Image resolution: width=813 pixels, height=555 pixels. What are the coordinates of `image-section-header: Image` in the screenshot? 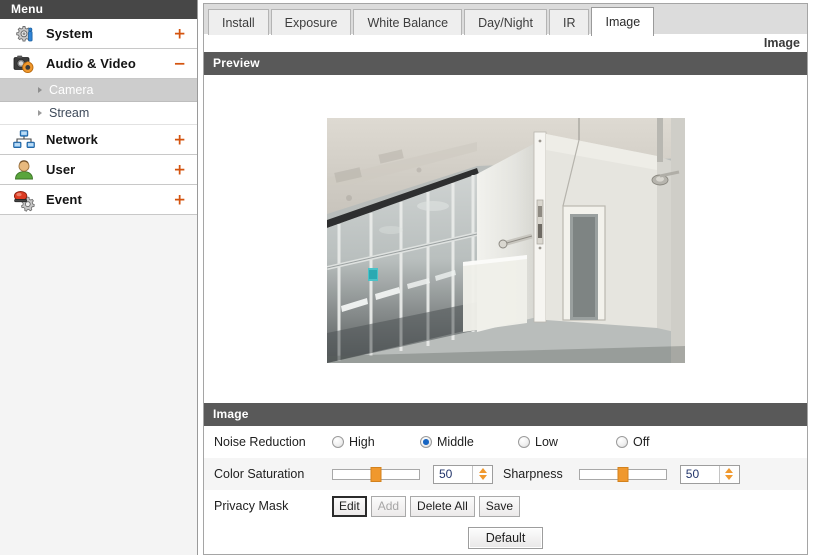 It's located at (505, 414).